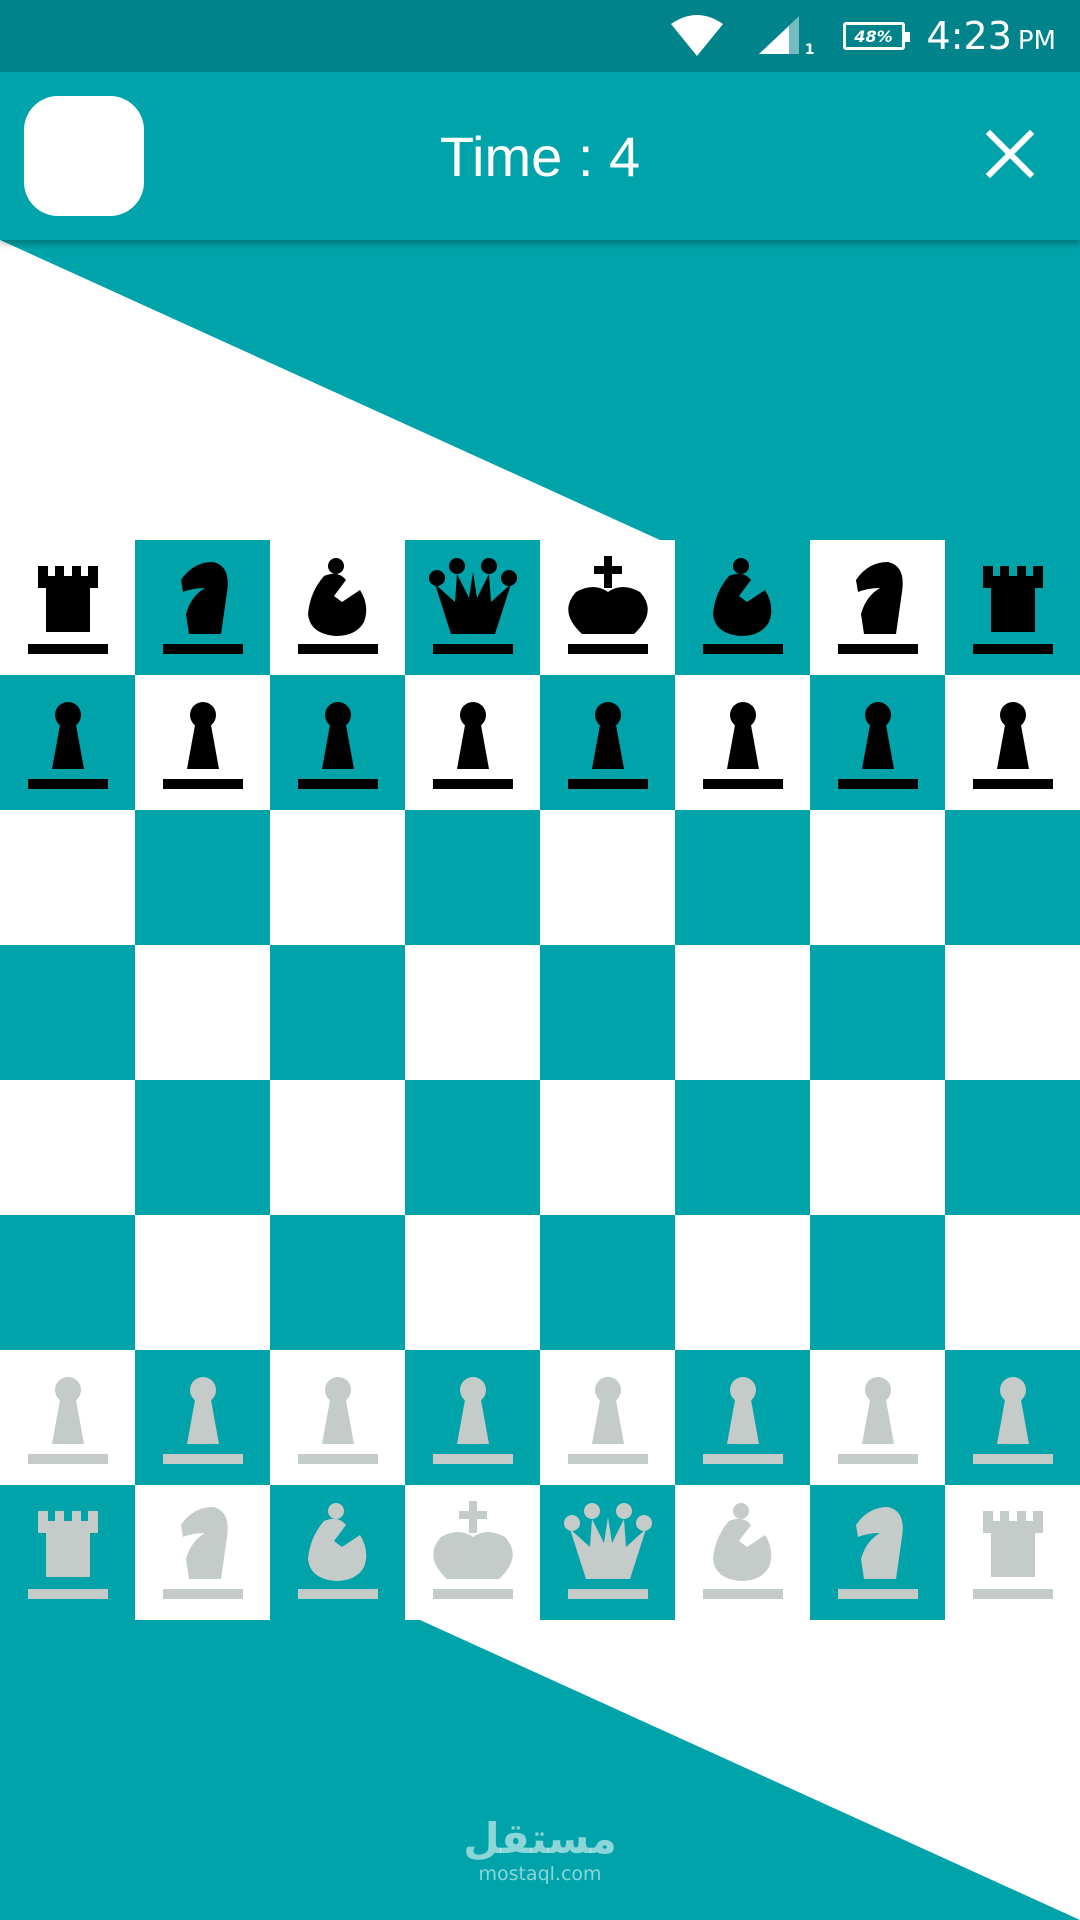 The image size is (1080, 1920). I want to click on close-button, so click(1010, 154).